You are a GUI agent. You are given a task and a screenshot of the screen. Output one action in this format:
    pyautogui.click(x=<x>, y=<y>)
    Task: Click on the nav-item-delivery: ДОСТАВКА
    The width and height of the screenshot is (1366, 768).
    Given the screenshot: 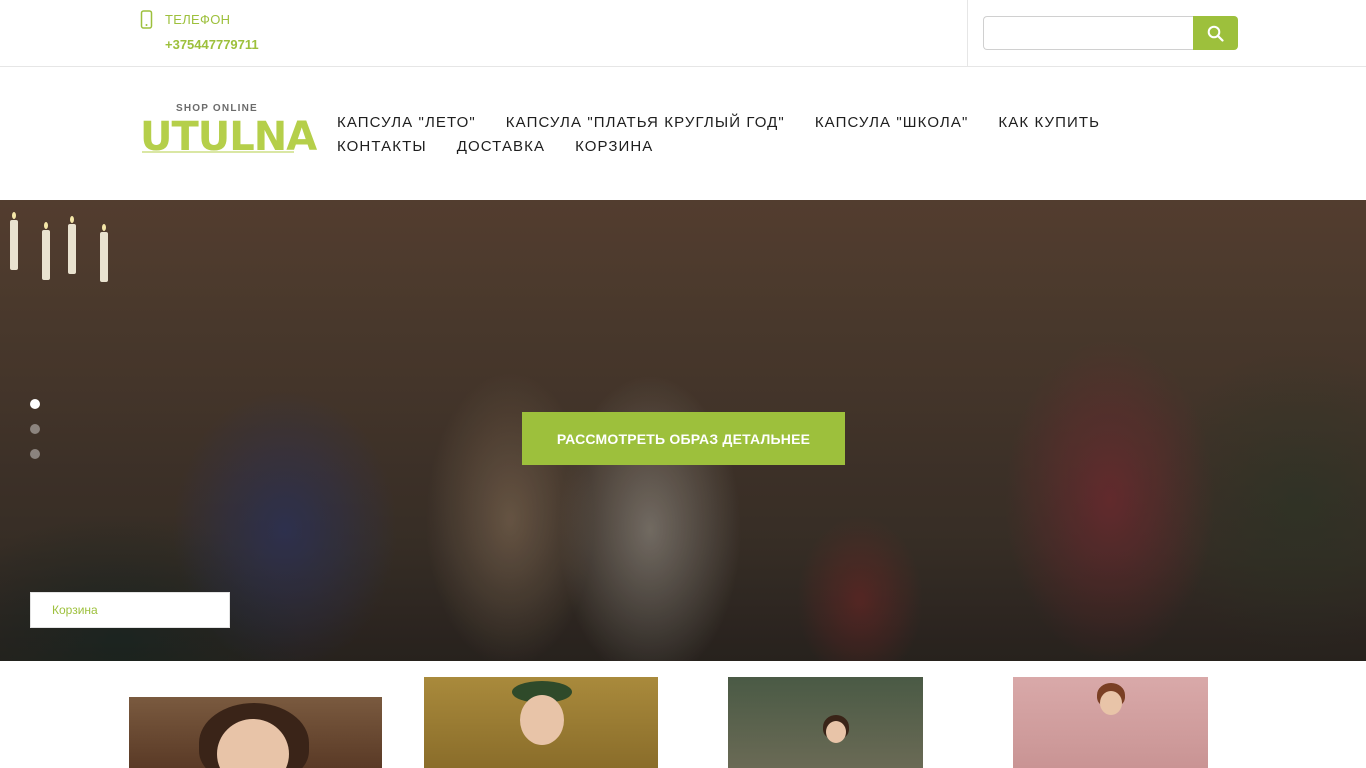 What is the action you would take?
    pyautogui.click(x=501, y=146)
    